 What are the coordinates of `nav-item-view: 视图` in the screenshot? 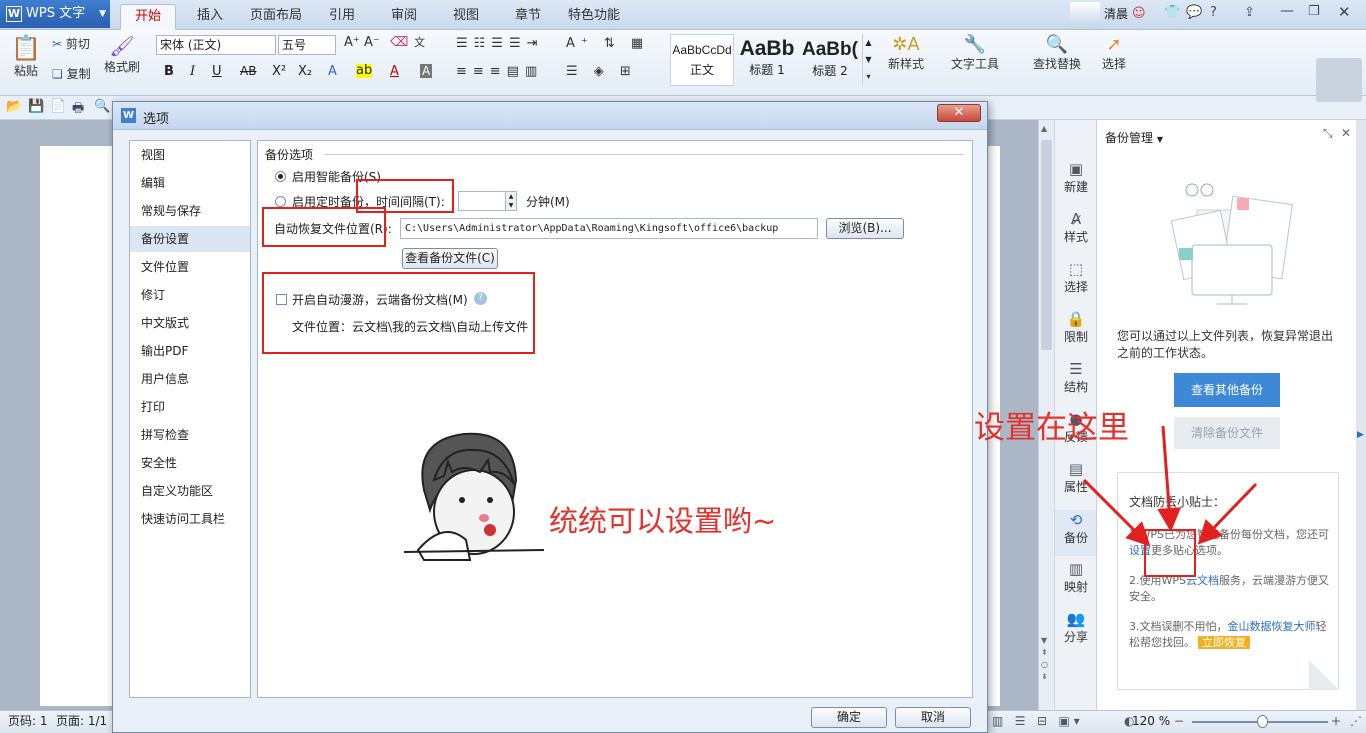 It's located at (190, 155).